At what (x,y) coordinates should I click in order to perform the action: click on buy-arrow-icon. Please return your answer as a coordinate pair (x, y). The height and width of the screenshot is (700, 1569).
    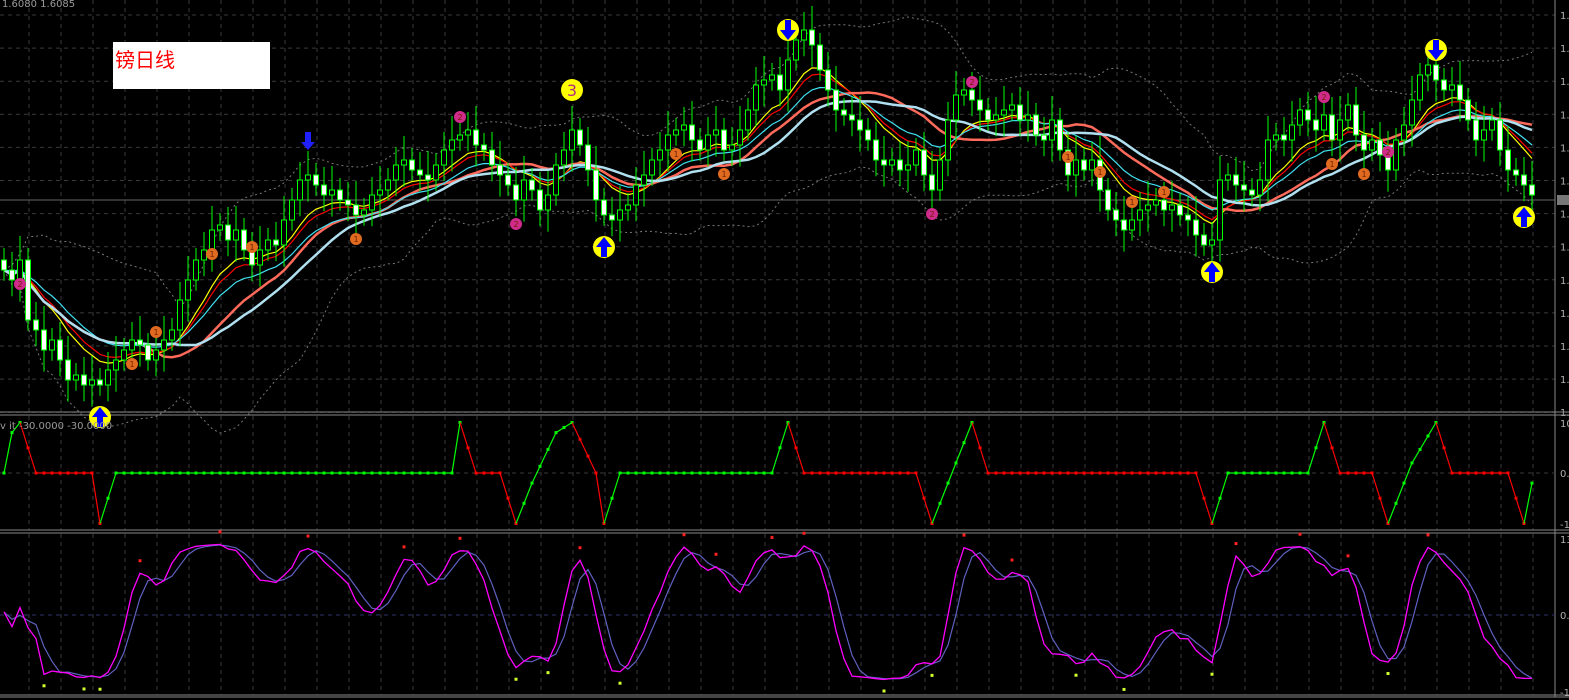
    Looking at the image, I should click on (1524, 217).